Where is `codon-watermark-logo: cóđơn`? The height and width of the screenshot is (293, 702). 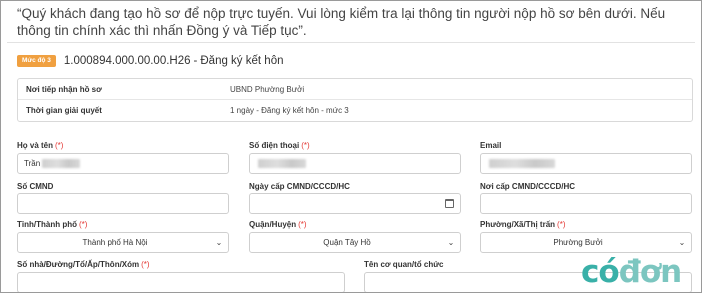
codon-watermark-logo: cóđơn is located at coordinates (631, 272).